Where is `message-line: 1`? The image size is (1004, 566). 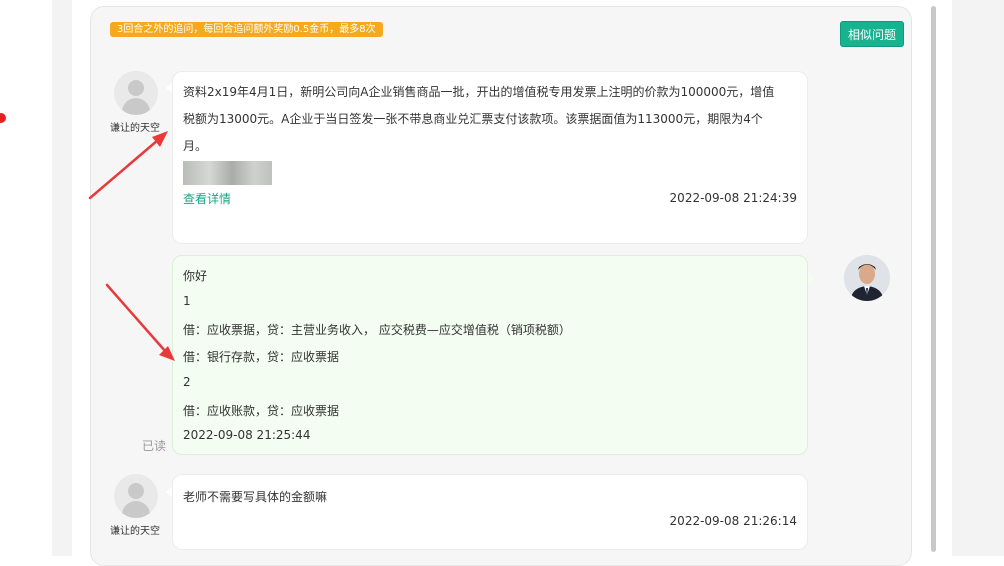
message-line: 1 is located at coordinates (187, 301).